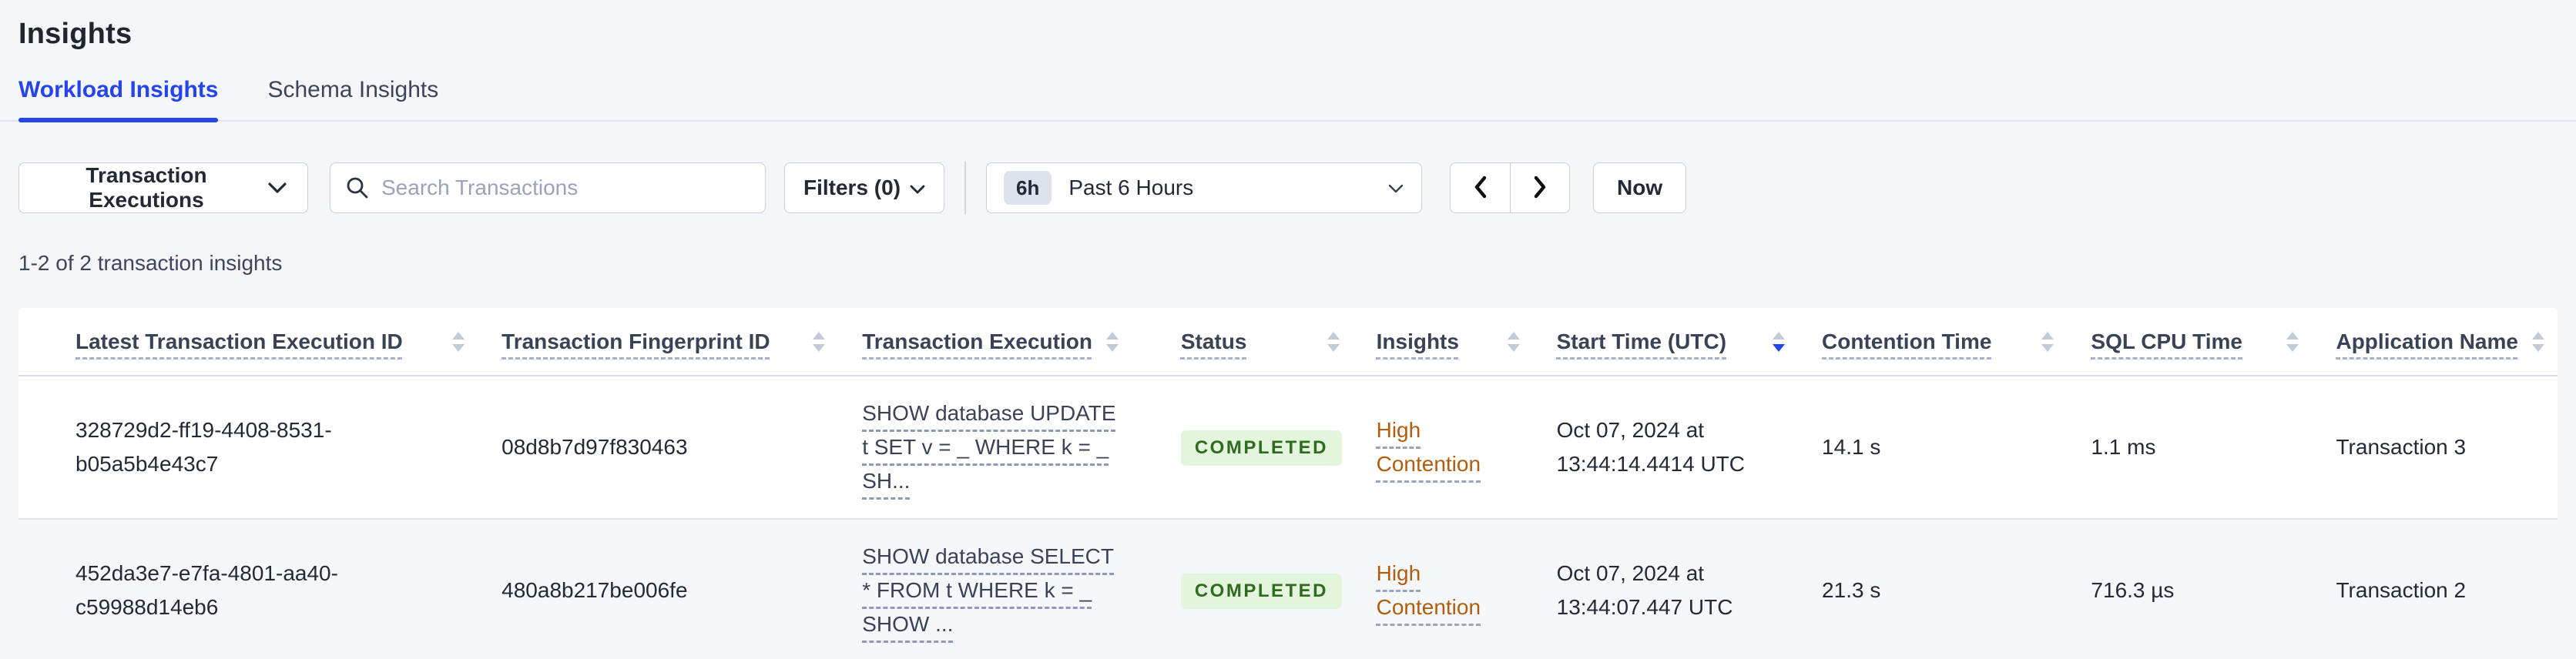 Image resolution: width=2576 pixels, height=659 pixels. I want to click on cell-sql-cpu-time: 1.1 ms, so click(2123, 447).